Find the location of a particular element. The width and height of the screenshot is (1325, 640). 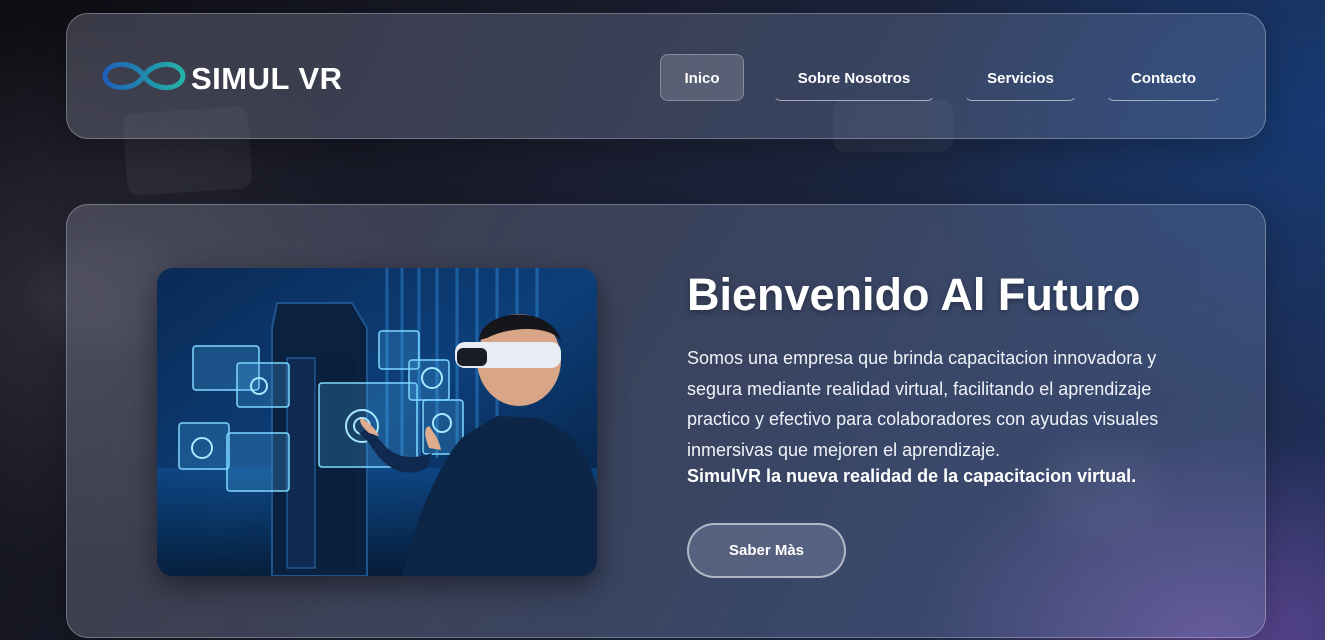

brand-name: SIMUL VR is located at coordinates (267, 78).